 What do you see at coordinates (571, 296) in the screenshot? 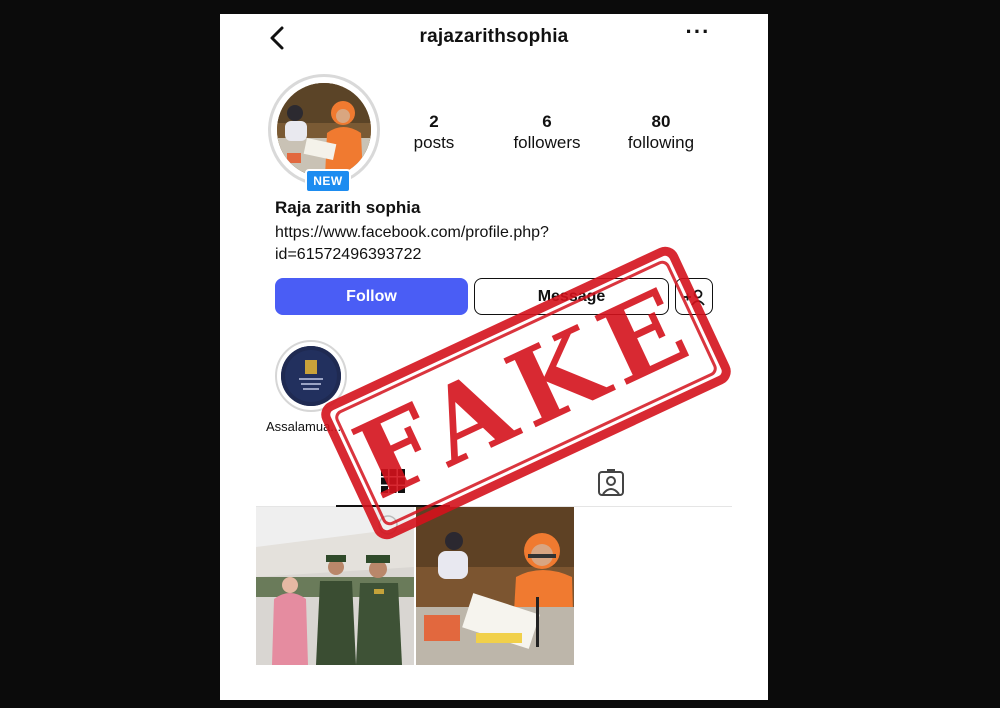
I see `message-button: Message` at bounding box center [571, 296].